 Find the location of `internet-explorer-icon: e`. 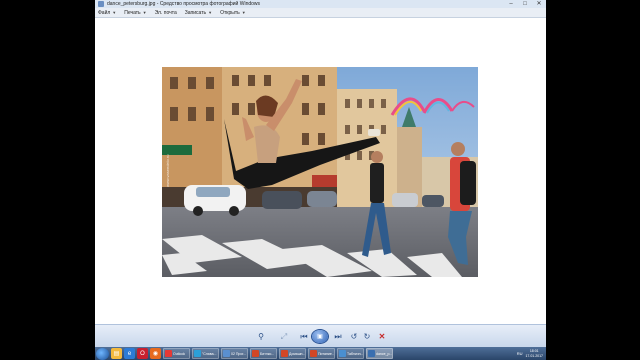

internet-explorer-icon: e is located at coordinates (129, 353).